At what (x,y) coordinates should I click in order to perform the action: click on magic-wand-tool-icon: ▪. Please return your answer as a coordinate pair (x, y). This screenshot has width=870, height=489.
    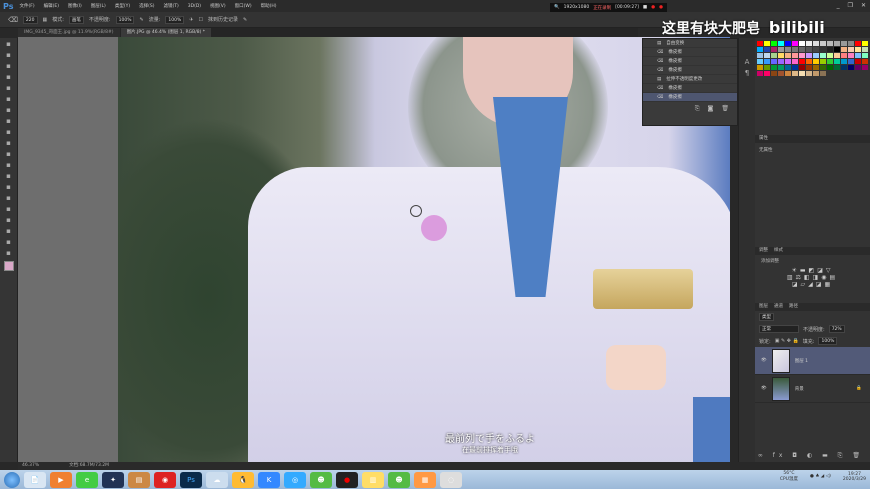
    Looking at the image, I should click on (9, 77).